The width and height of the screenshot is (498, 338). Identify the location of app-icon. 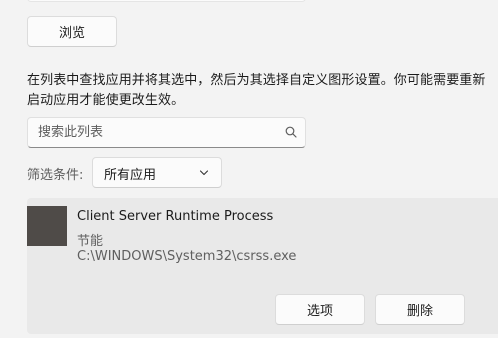
(47, 226).